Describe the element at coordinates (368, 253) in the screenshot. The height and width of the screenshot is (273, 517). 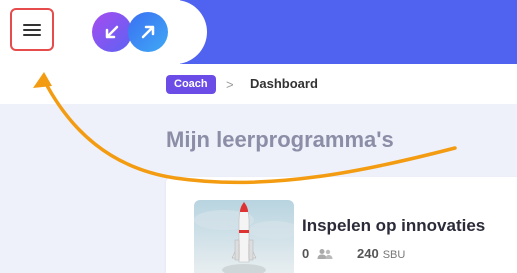
I see `sbu-value: 240` at that location.